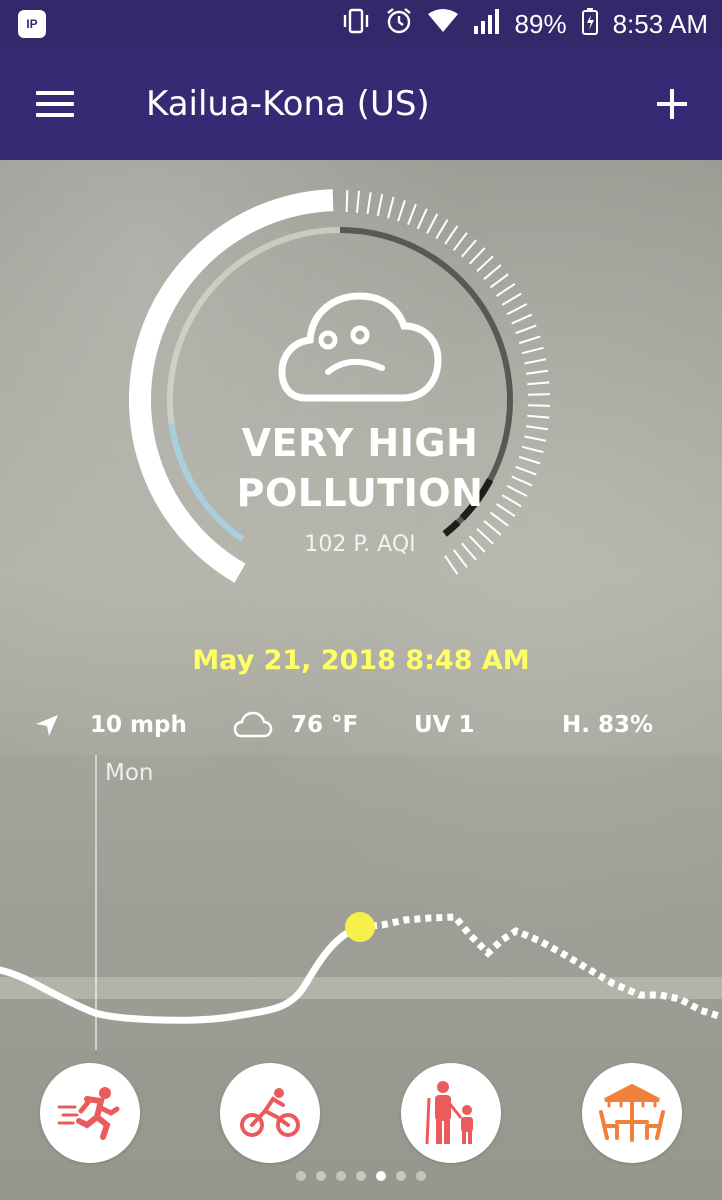  Describe the element at coordinates (361, 660) in the screenshot. I see `last-updated: May 21, 2018 8:48 AM` at that location.